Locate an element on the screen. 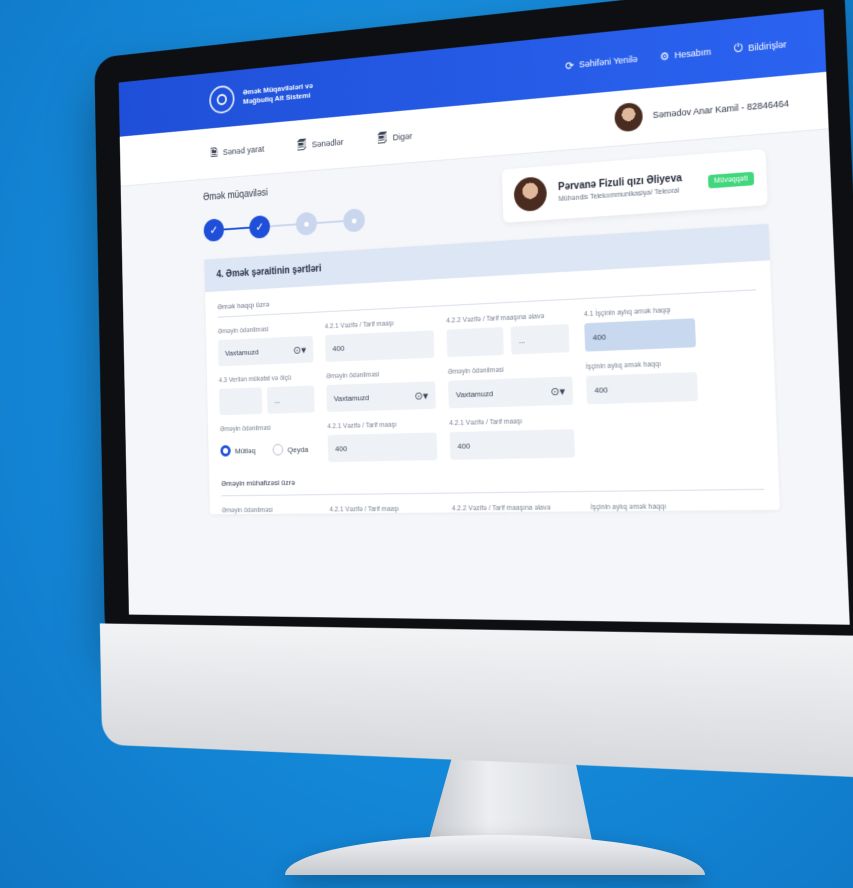  field-tariff-2: 4.2.1 Vəzifə / Tarif maaşı 400 is located at coordinates (382, 442).